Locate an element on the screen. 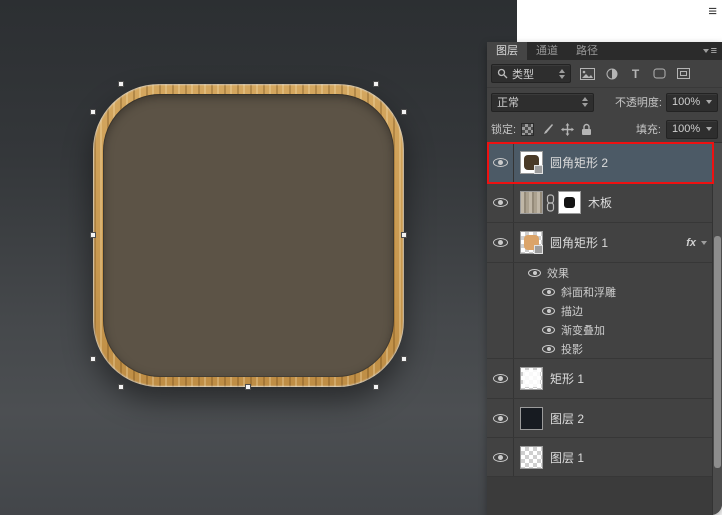  effects-block: 效果 斜面和浮雕 描边 渐变叠加 投影 is located at coordinates (600, 311).